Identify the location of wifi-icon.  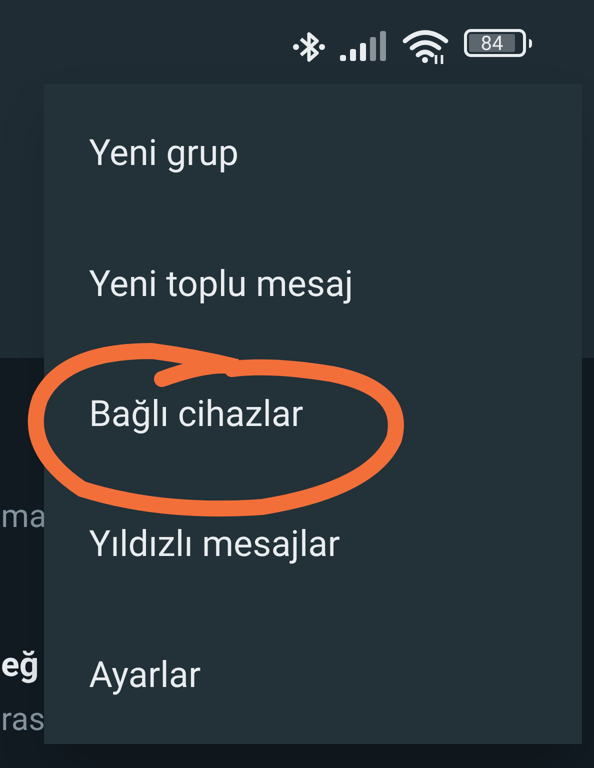
(426, 47).